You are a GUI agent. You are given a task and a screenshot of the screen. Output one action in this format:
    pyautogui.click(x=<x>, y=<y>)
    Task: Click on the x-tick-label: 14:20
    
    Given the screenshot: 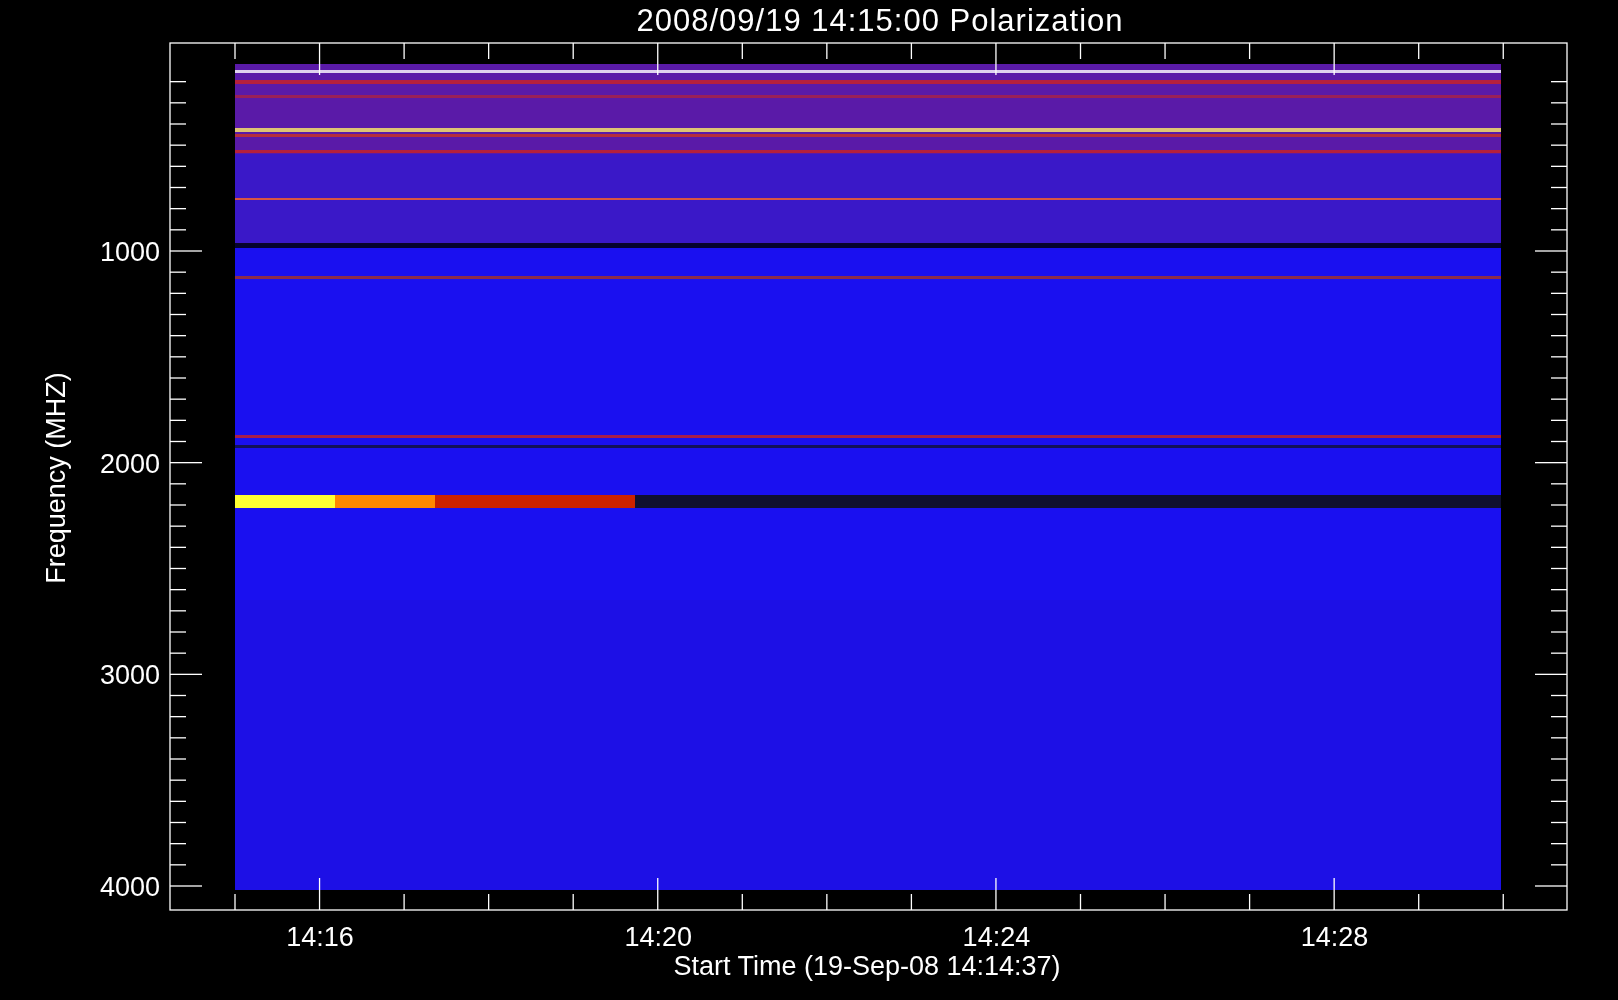 What is the action you would take?
    pyautogui.click(x=658, y=937)
    